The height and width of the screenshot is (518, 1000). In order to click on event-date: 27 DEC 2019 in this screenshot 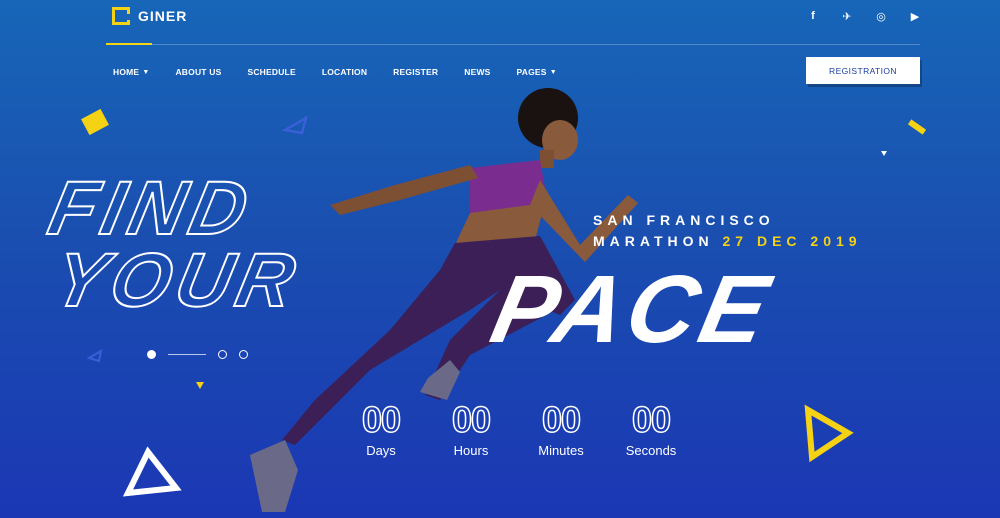, I will do `click(792, 241)`.